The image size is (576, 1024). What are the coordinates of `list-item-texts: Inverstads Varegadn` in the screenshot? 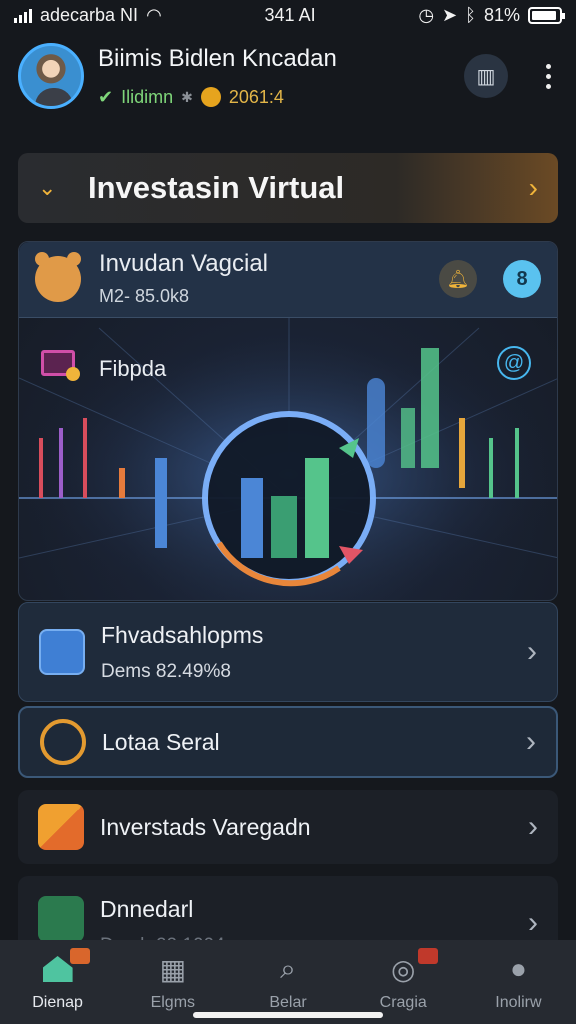 It's located at (314, 827).